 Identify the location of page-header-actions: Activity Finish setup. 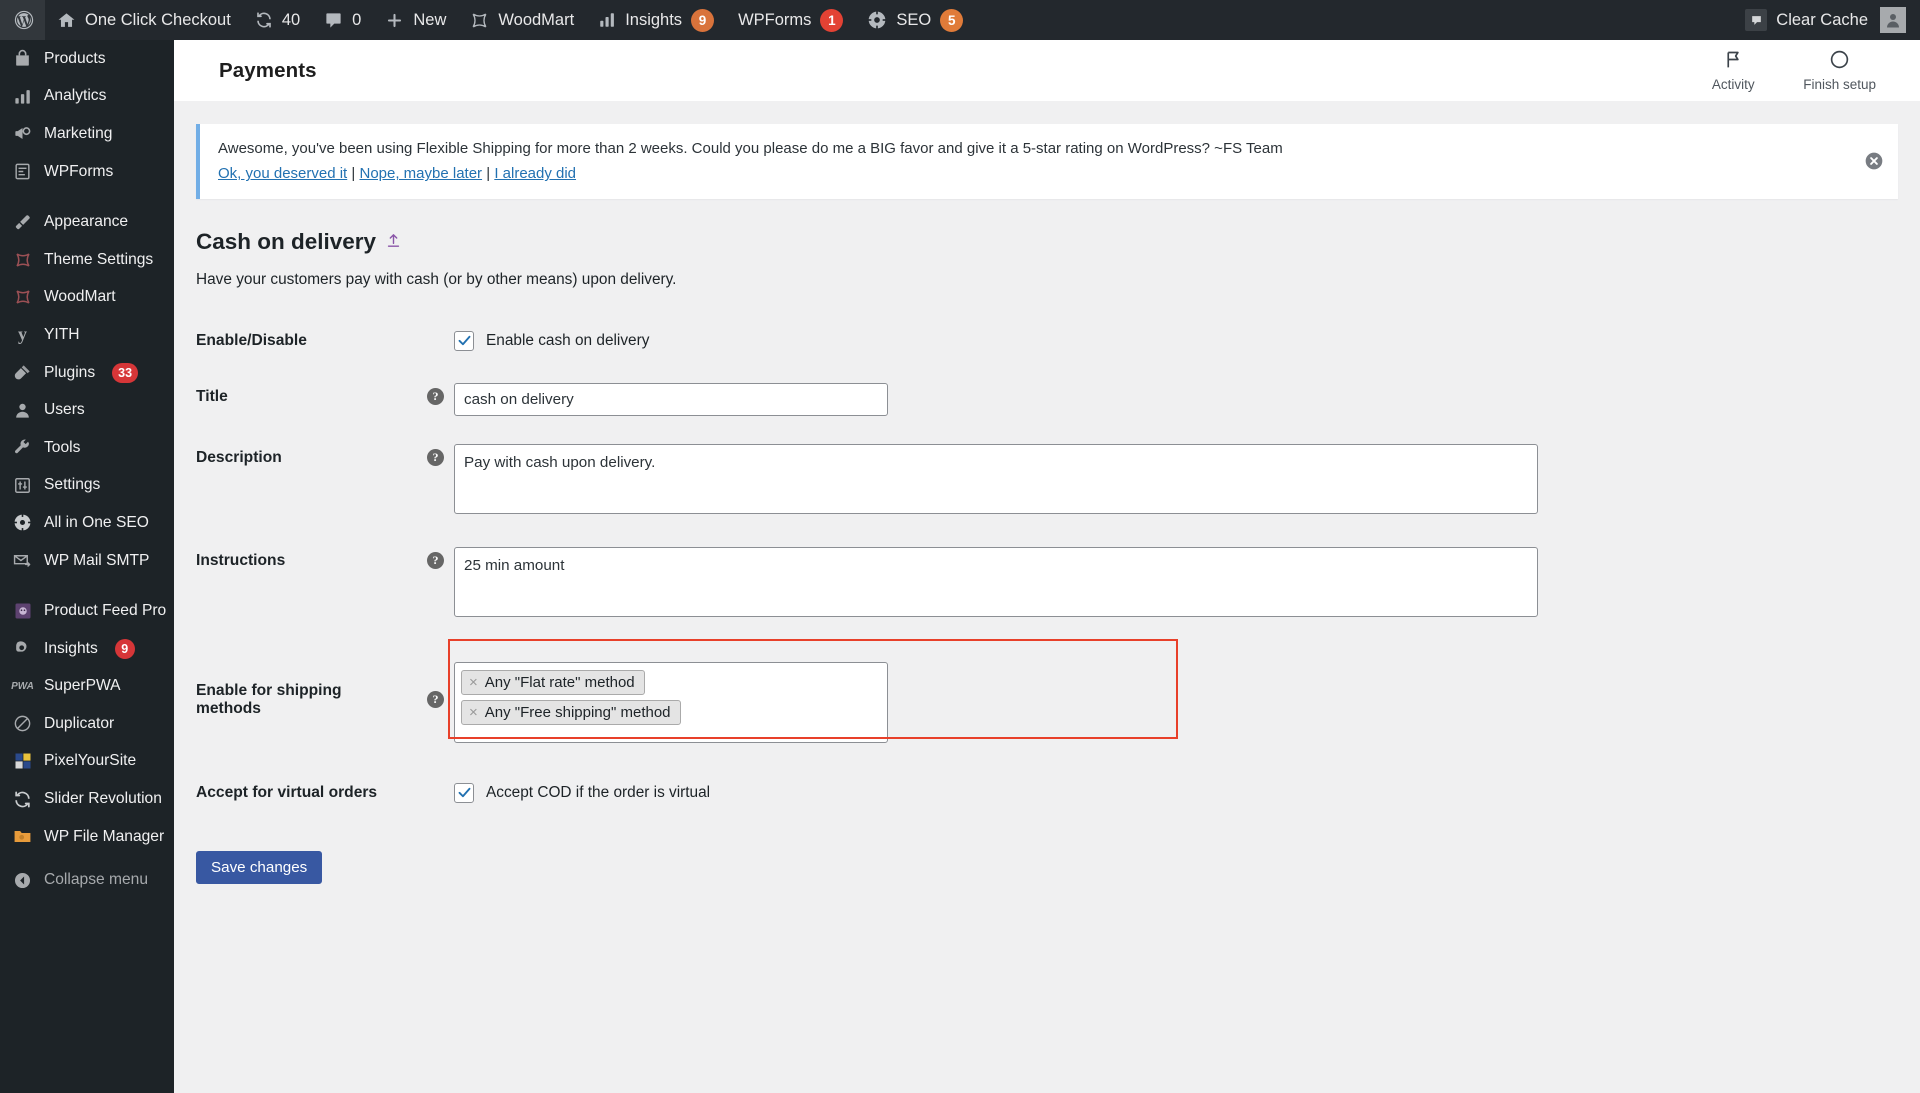
(1802, 70).